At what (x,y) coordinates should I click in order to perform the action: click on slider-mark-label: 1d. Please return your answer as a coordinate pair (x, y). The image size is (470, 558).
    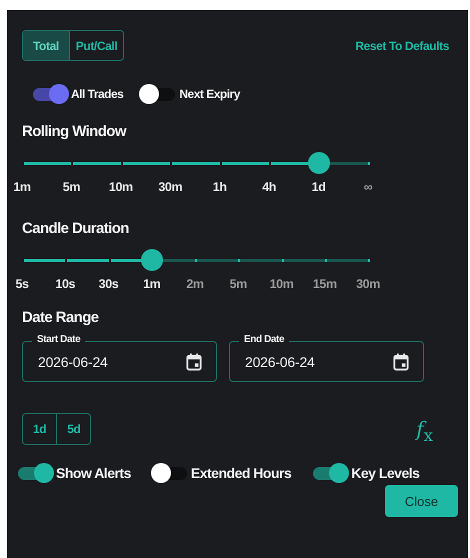
    Looking at the image, I should click on (319, 187).